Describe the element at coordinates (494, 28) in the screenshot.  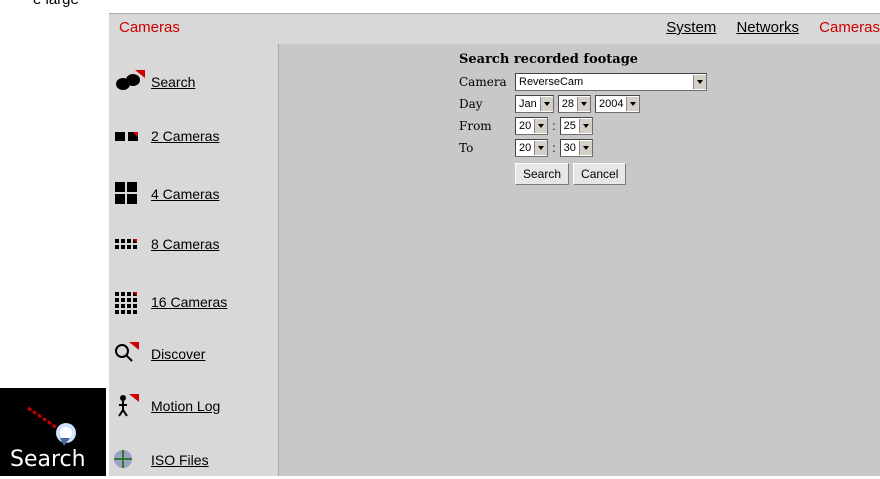
I see `header-bar: Cameras System Networks Cameras` at that location.